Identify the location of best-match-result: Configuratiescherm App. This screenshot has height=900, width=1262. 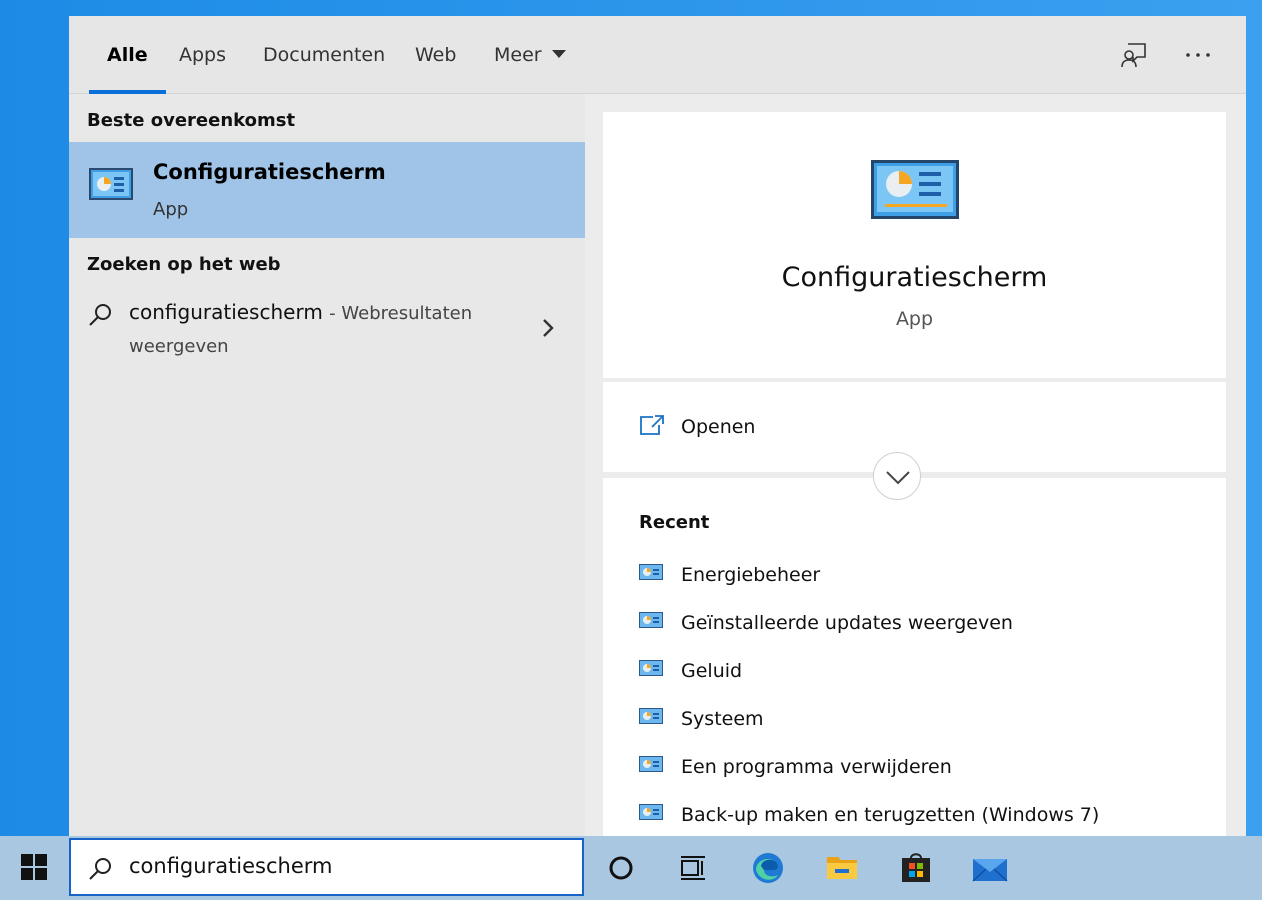
(327, 190).